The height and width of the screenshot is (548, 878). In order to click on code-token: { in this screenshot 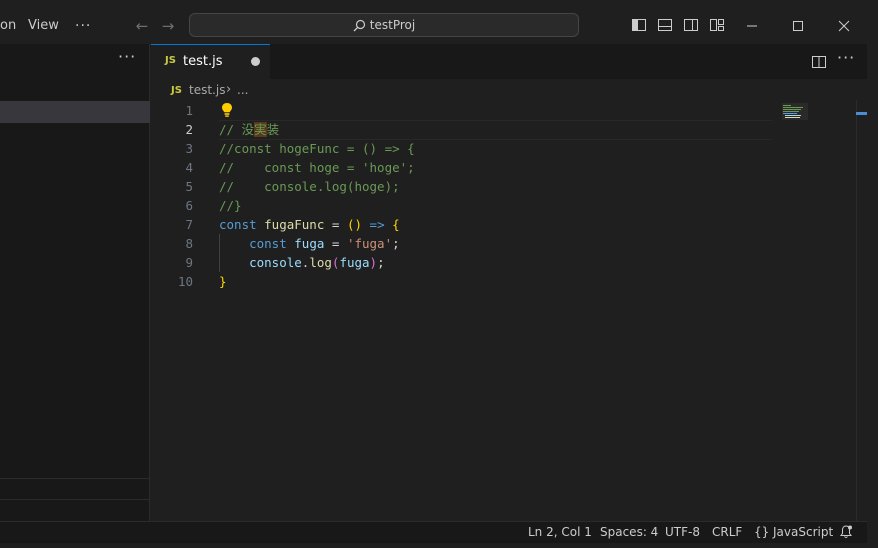, I will do `click(396, 224)`.